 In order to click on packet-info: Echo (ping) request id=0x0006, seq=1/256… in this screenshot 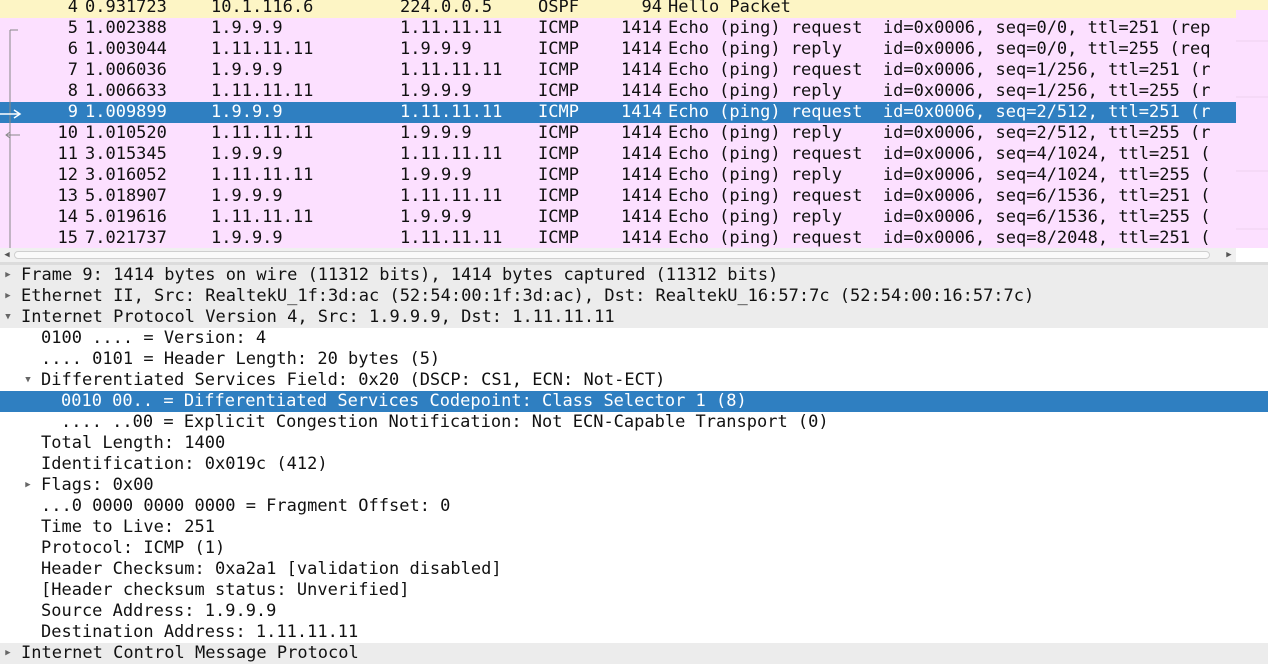, I will do `click(939, 70)`.